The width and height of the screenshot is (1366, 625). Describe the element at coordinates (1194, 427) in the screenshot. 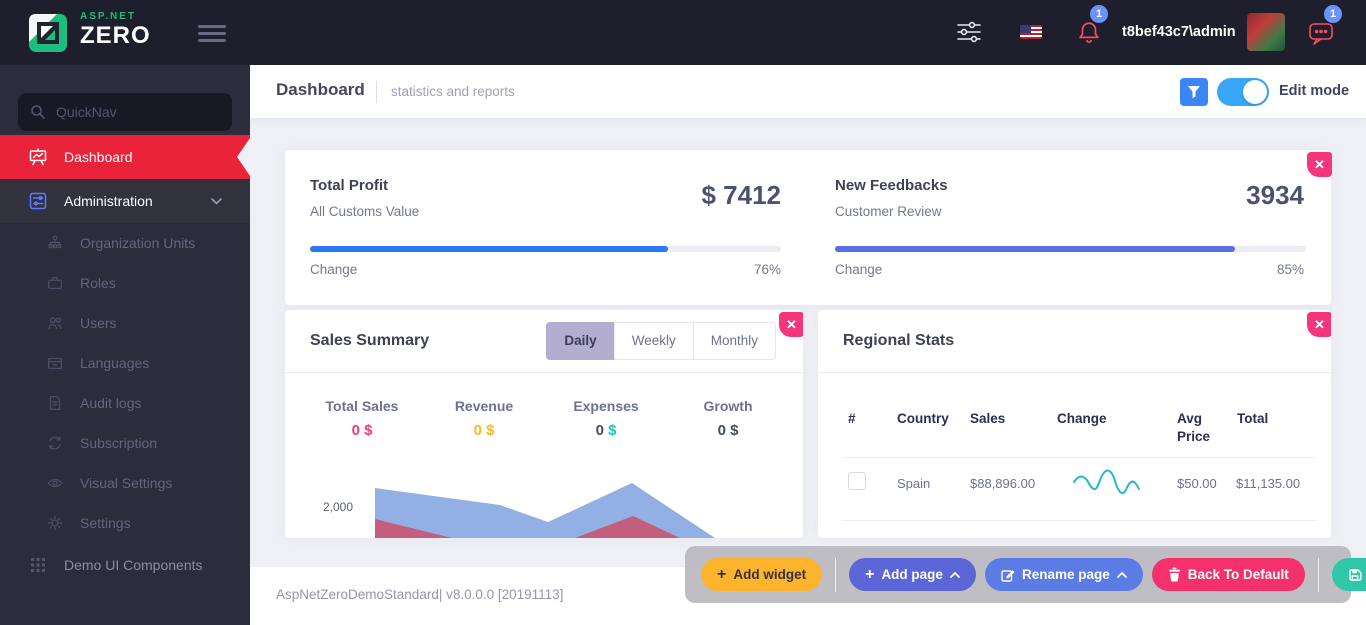

I see `col-header-avg-price: Avg Price` at that location.